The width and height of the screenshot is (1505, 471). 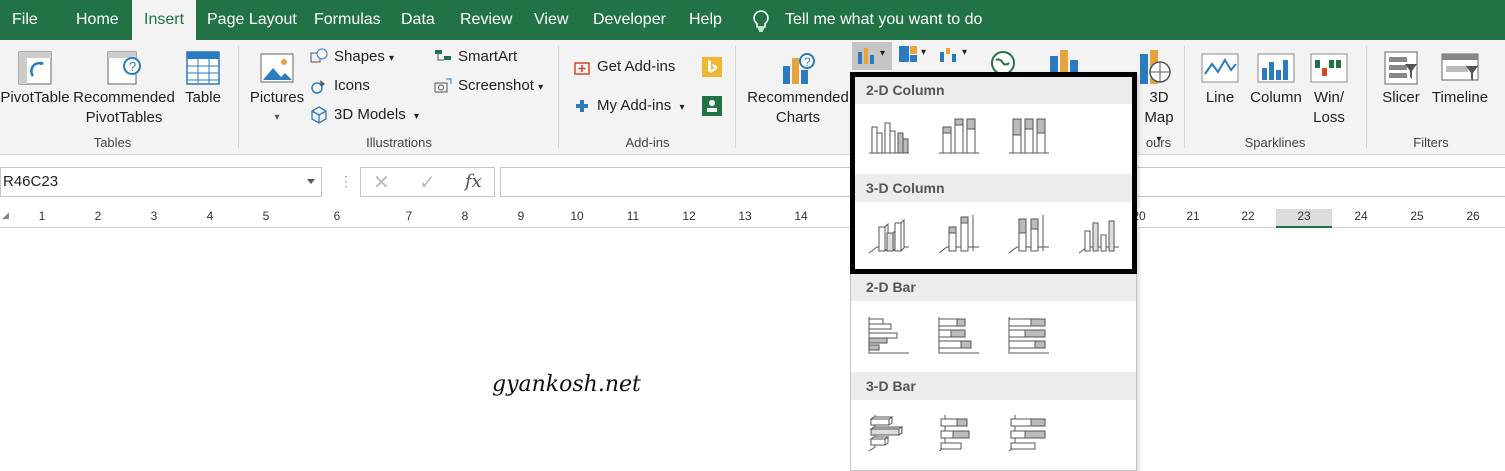 What do you see at coordinates (161, 182) in the screenshot?
I see `name-box: R46C23` at bounding box center [161, 182].